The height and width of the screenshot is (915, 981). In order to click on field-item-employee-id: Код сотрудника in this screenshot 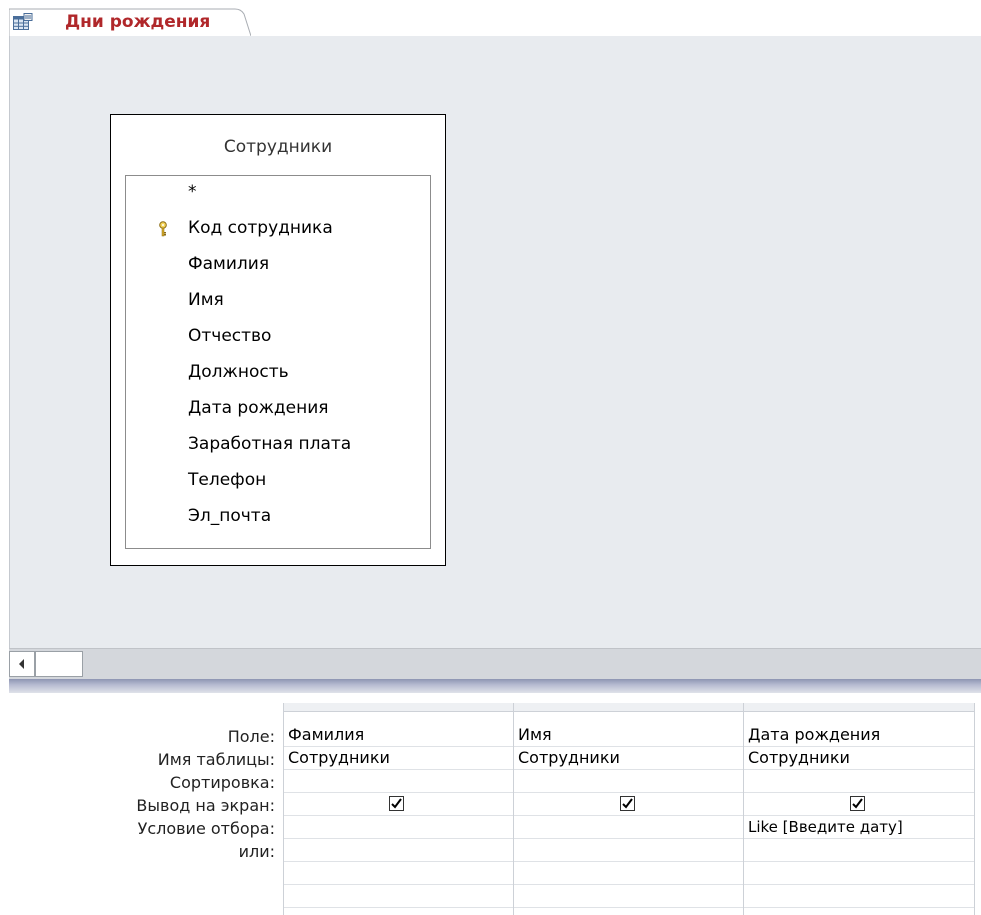, I will do `click(246, 228)`.